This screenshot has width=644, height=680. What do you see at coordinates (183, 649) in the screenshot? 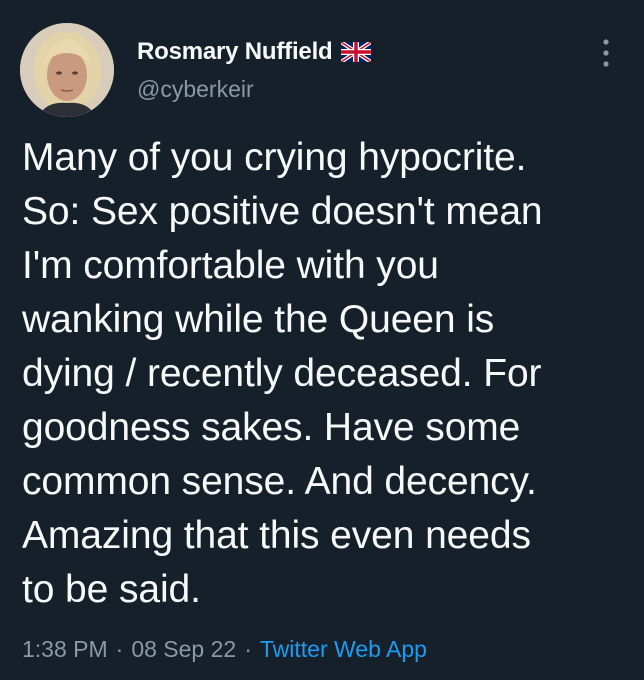
I see `tweet-date: 08 Sep 22` at bounding box center [183, 649].